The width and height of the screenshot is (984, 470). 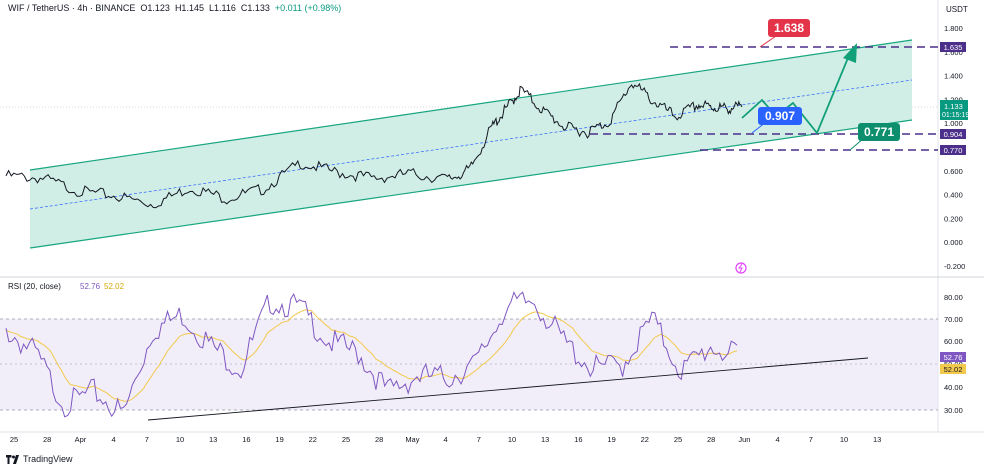 I want to click on rsi-tick: 60.00, so click(x=953, y=341).